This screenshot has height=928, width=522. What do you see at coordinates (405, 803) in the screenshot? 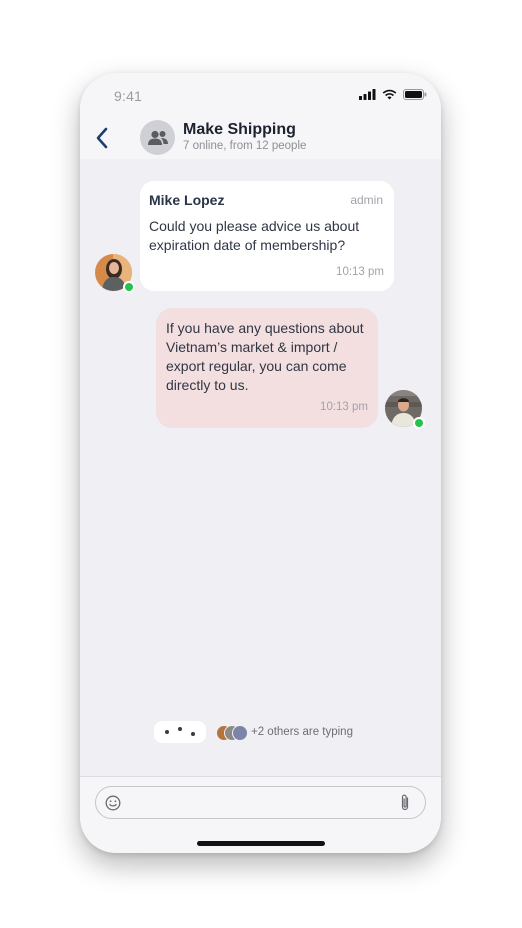
I see `paperclip-icon` at bounding box center [405, 803].